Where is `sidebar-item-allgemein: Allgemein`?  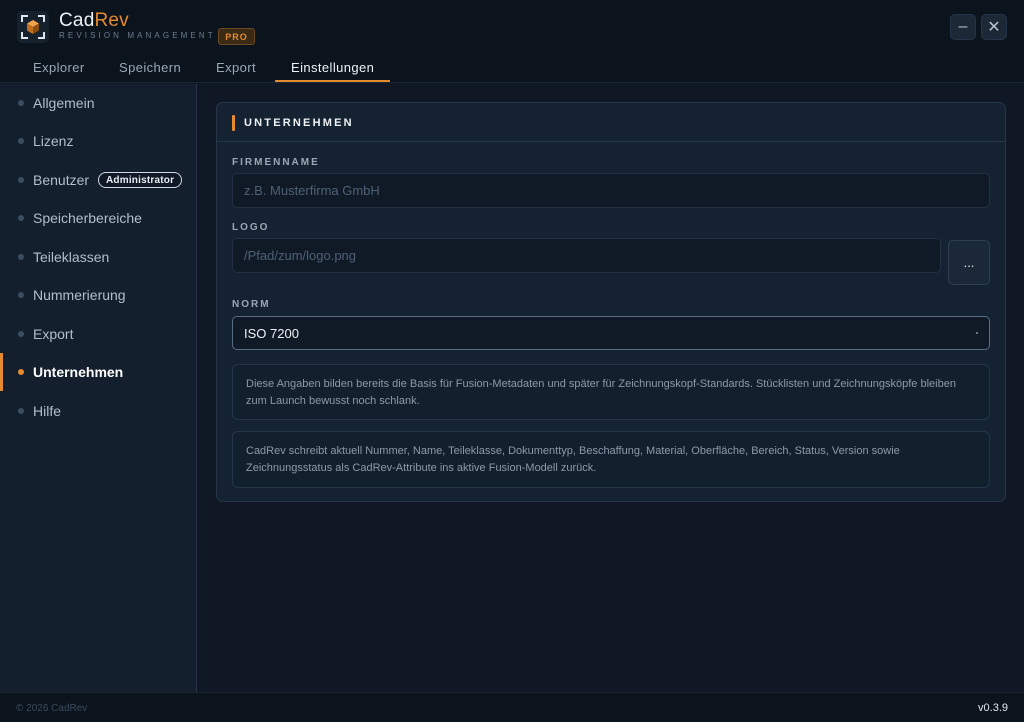
sidebar-item-allgemein: Allgemein is located at coordinates (98, 103).